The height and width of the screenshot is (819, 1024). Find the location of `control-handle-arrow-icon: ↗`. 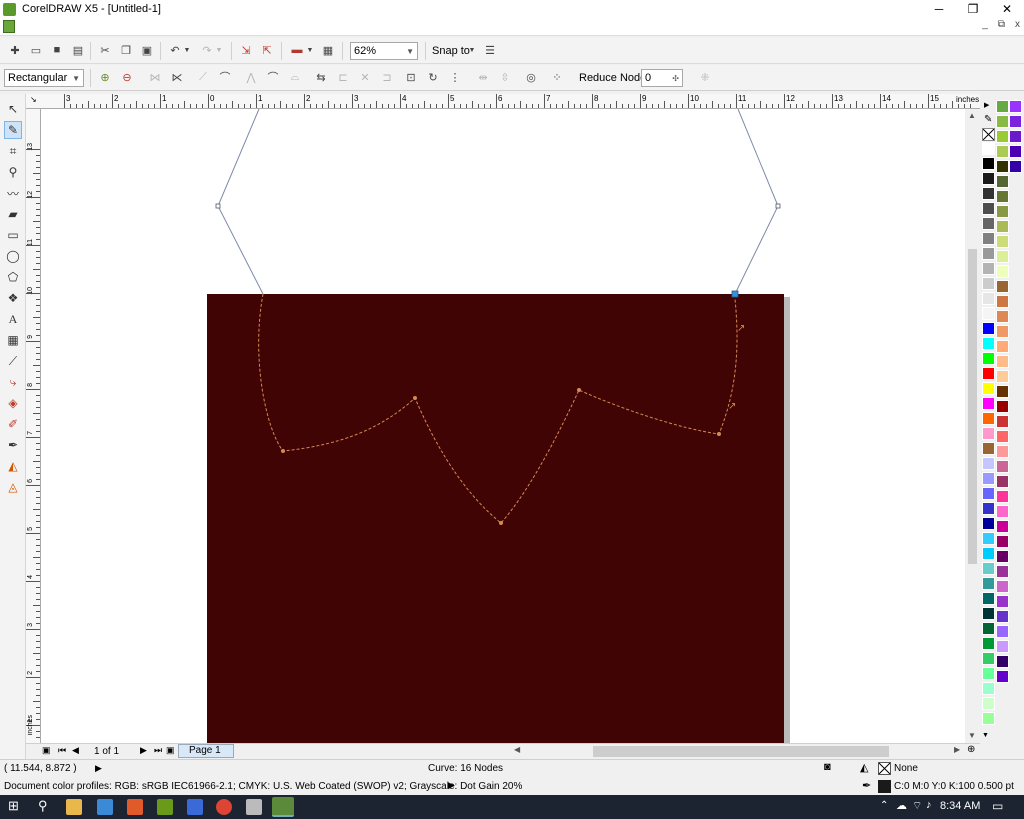

control-handle-arrow-icon: ↗ is located at coordinates (732, 406).